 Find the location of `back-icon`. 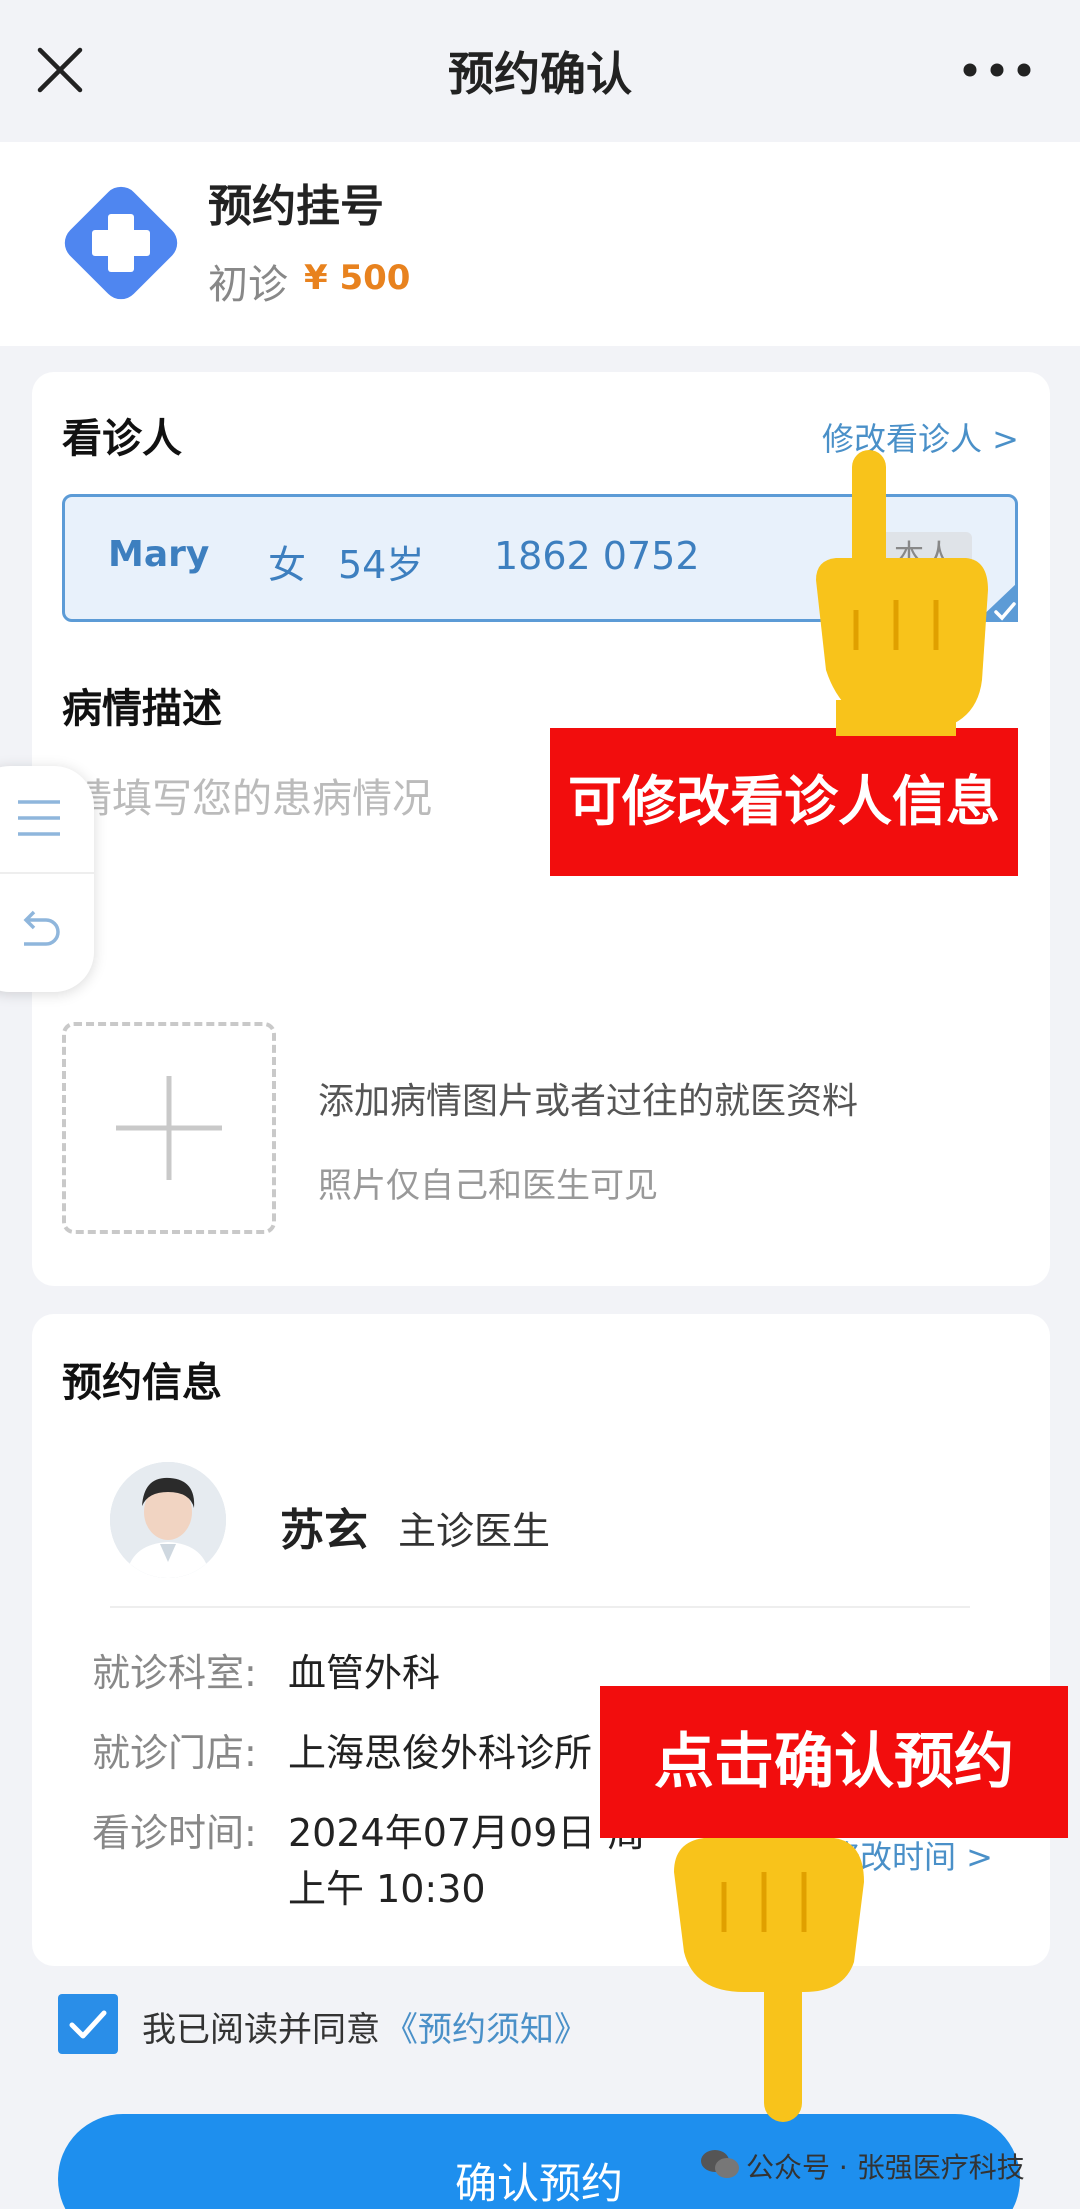

back-icon is located at coordinates (39, 931).